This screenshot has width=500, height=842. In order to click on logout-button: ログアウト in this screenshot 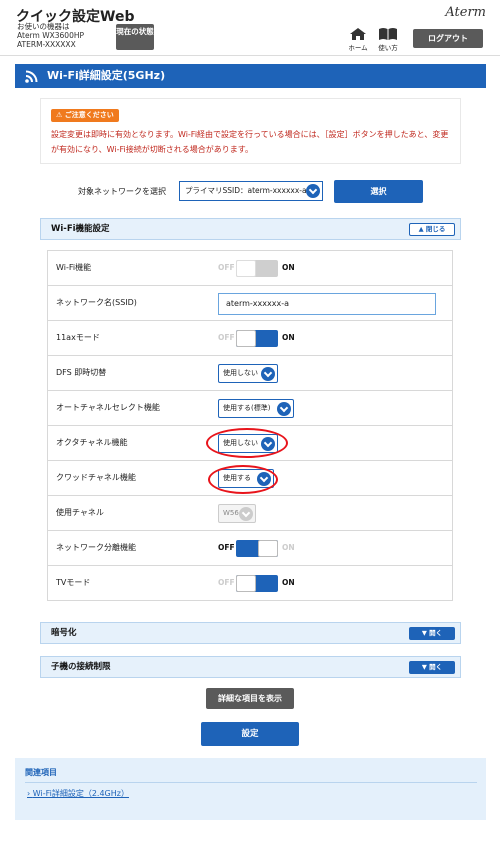, I will do `click(448, 38)`.